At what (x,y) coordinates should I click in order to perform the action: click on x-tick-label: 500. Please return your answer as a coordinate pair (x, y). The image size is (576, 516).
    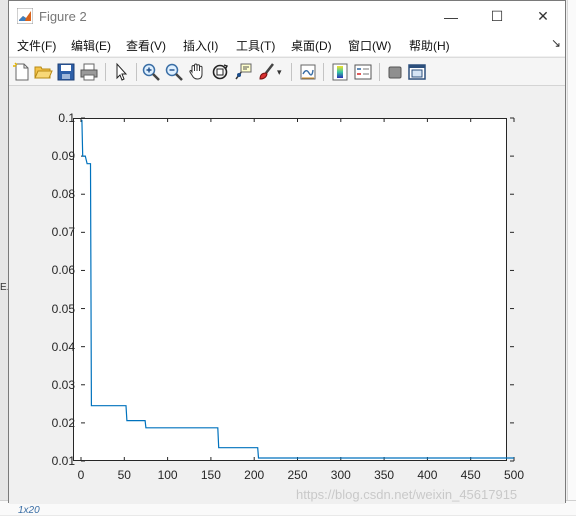
    Looking at the image, I should click on (514, 475).